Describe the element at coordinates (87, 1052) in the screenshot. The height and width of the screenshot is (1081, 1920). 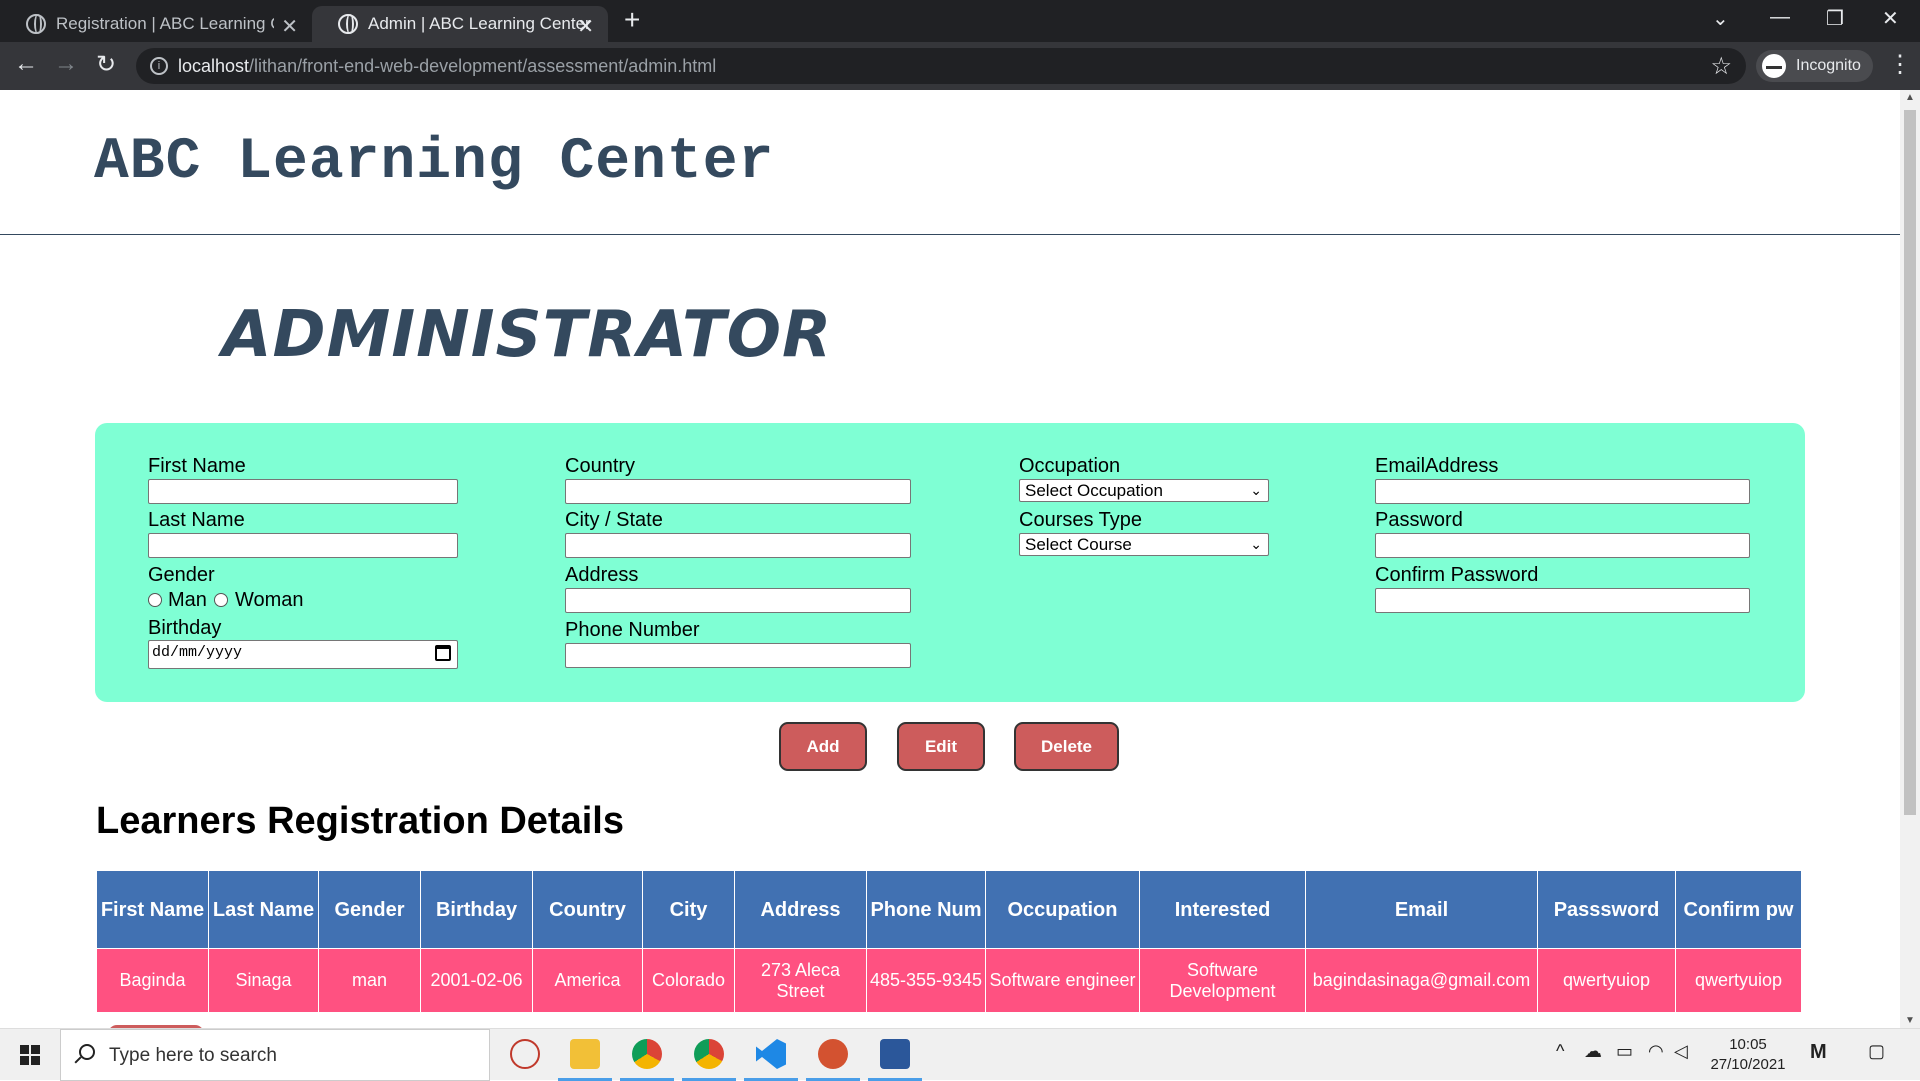
I see `search-icon` at that location.